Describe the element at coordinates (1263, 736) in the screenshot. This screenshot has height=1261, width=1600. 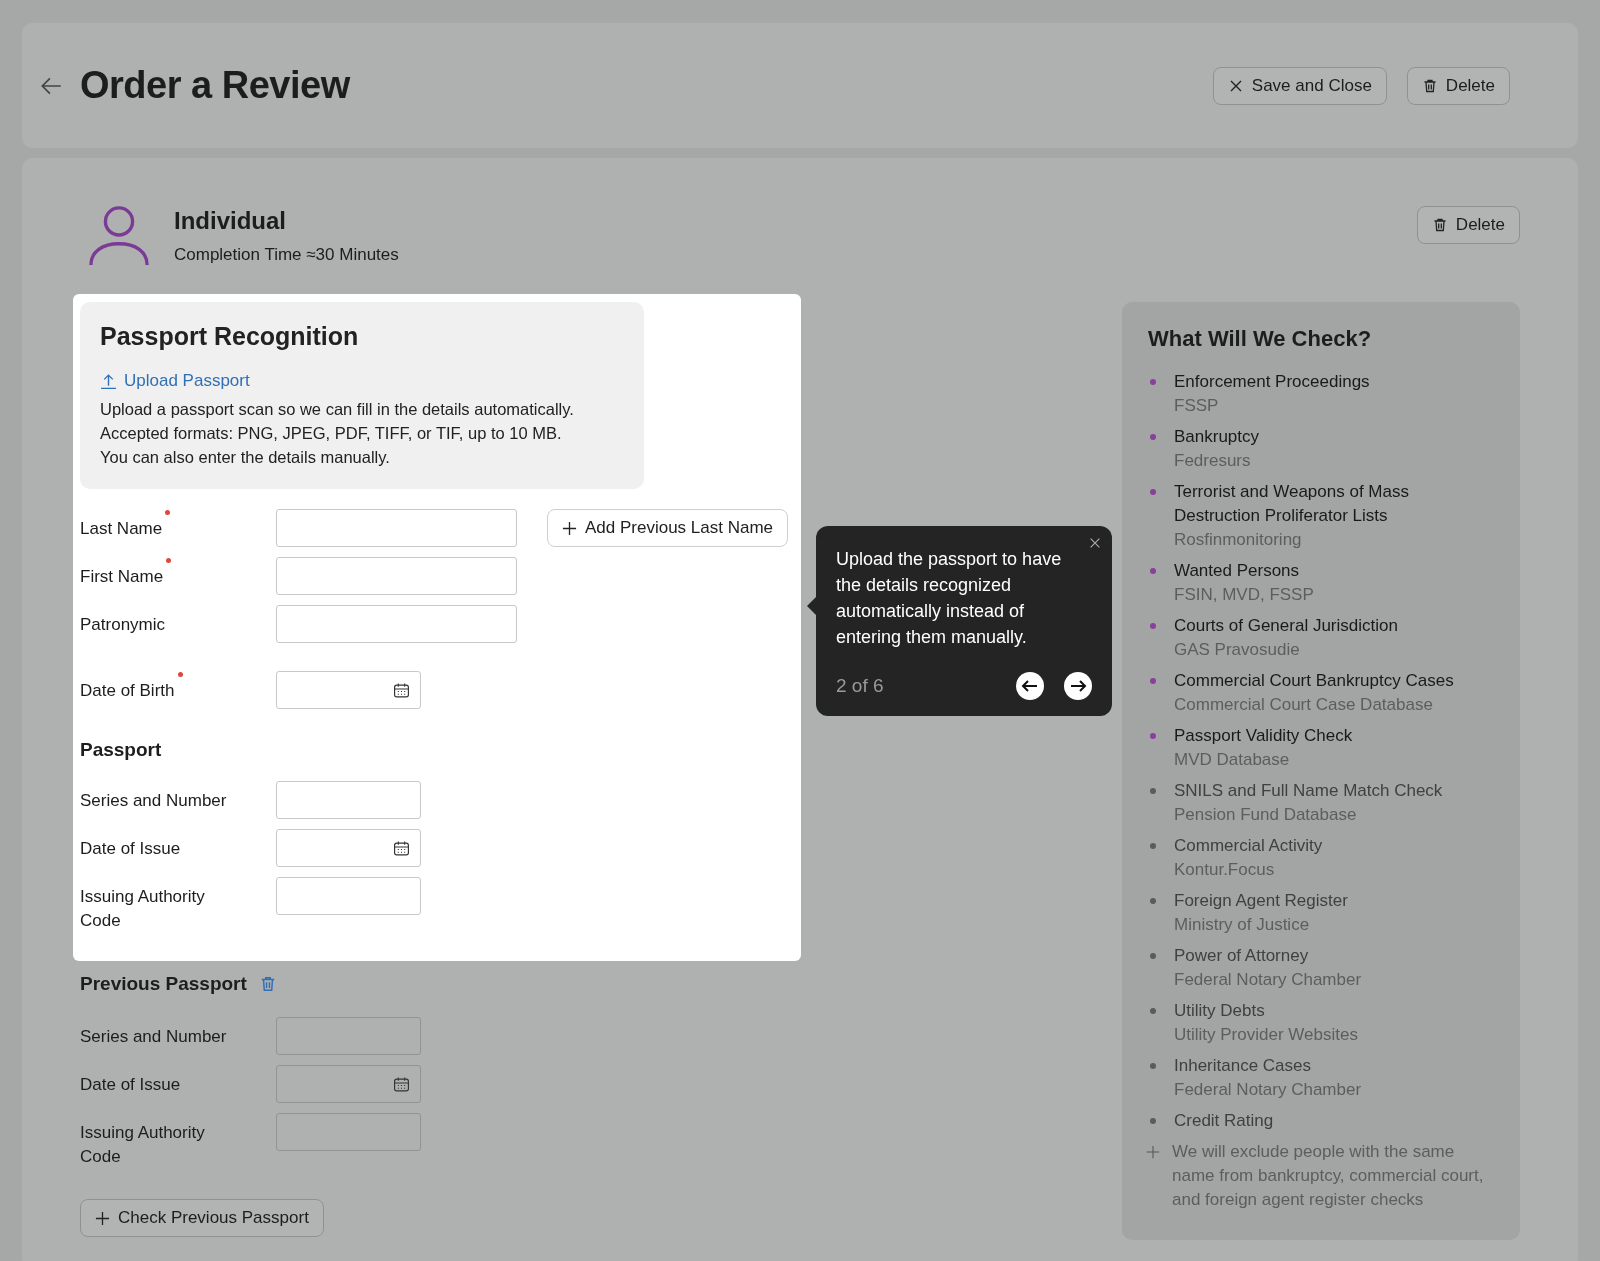
I see `check-name: Passport Validity Check` at that location.